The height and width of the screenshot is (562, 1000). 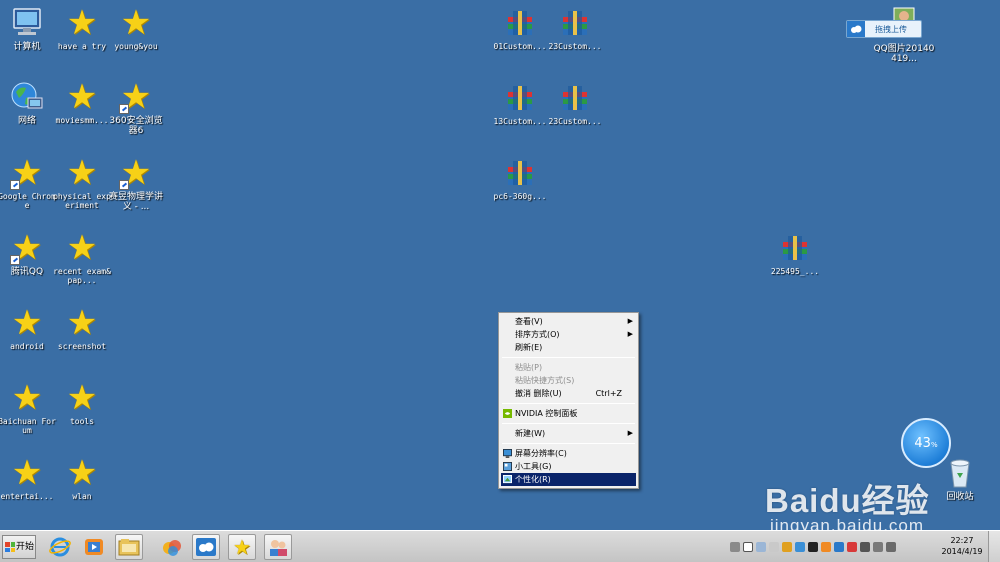 I want to click on desktop-icon-screenshot: ★ screenshot, so click(x=82, y=328).